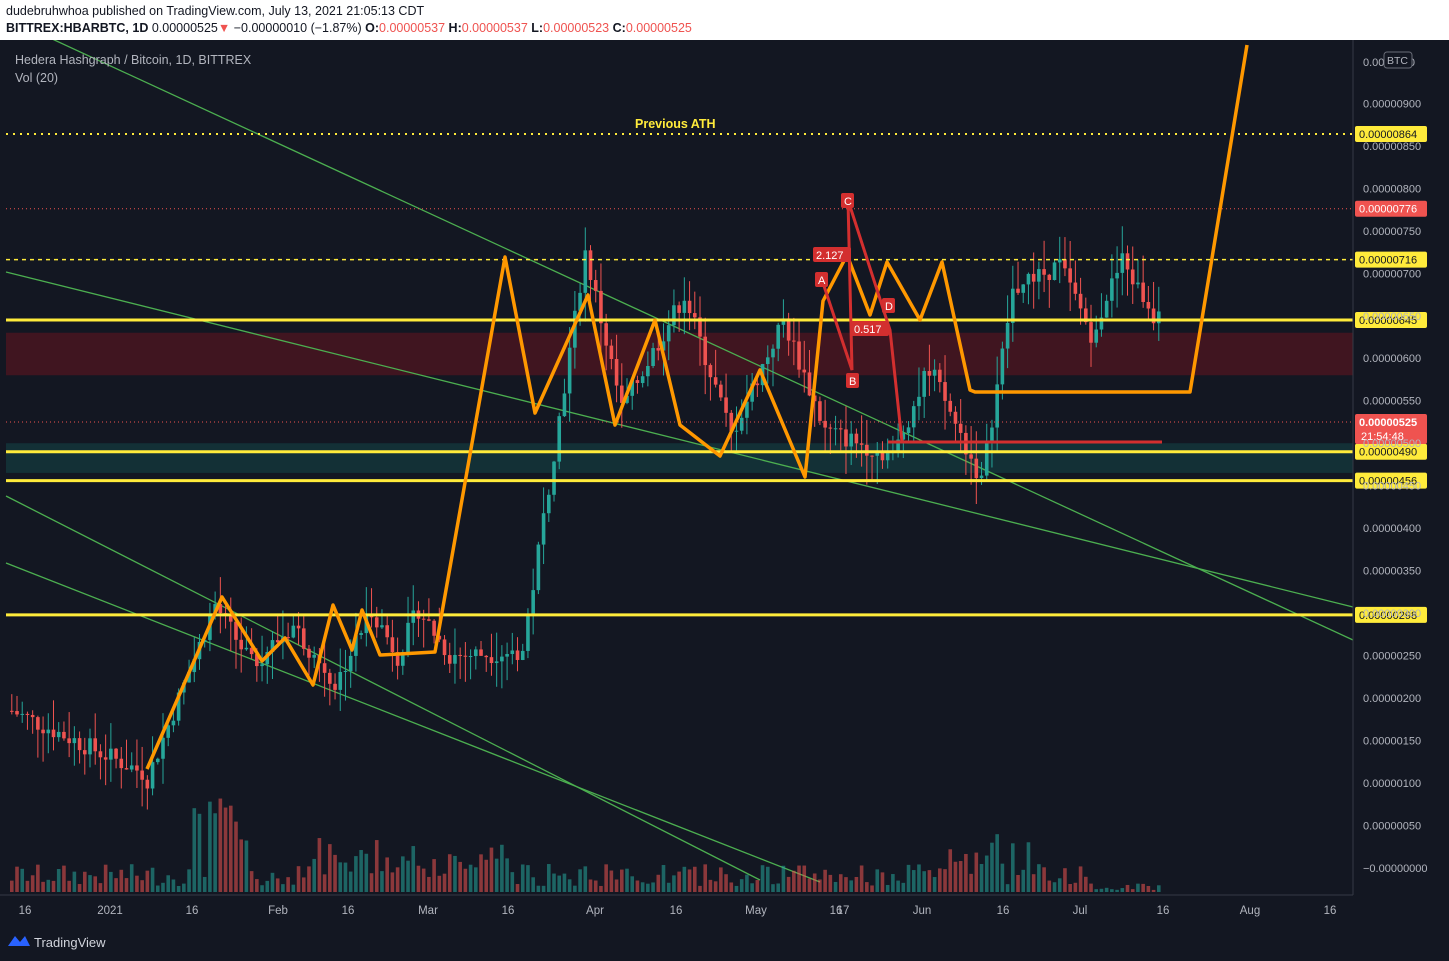 Image resolution: width=1449 pixels, height=961 pixels. What do you see at coordinates (1392, 699) in the screenshot?
I see `y-tick-label: 0.00000200` at bounding box center [1392, 699].